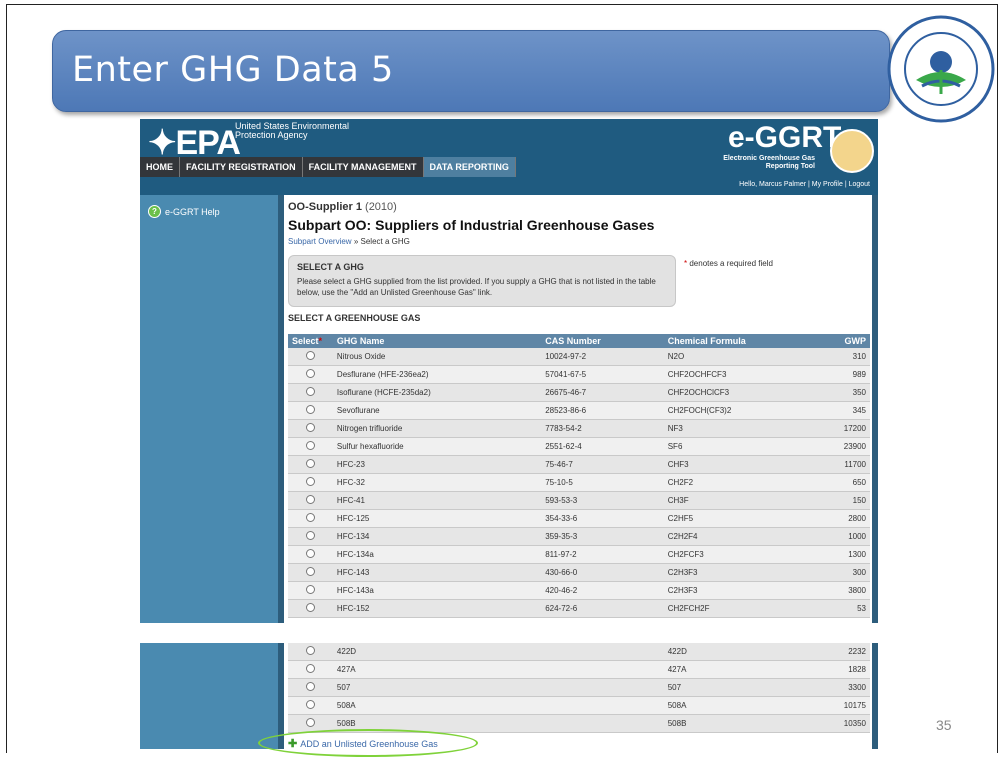  I want to click on help-label: e-GGRT Help, so click(192, 211).